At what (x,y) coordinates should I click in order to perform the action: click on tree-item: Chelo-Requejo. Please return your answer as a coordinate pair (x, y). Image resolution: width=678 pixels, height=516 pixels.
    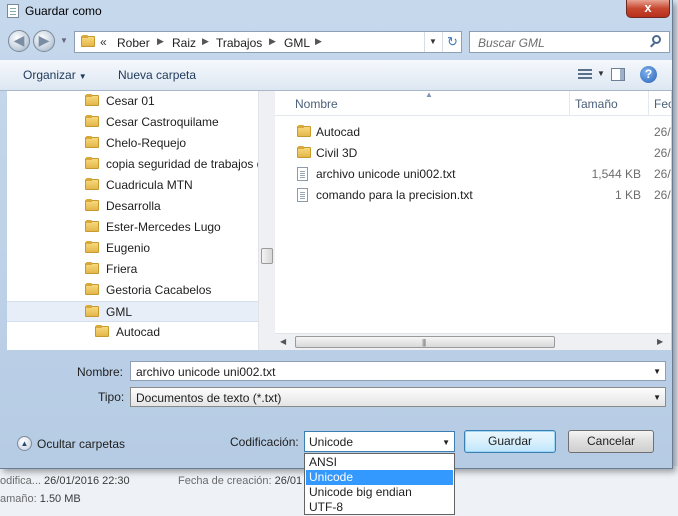
    Looking at the image, I should click on (132, 143).